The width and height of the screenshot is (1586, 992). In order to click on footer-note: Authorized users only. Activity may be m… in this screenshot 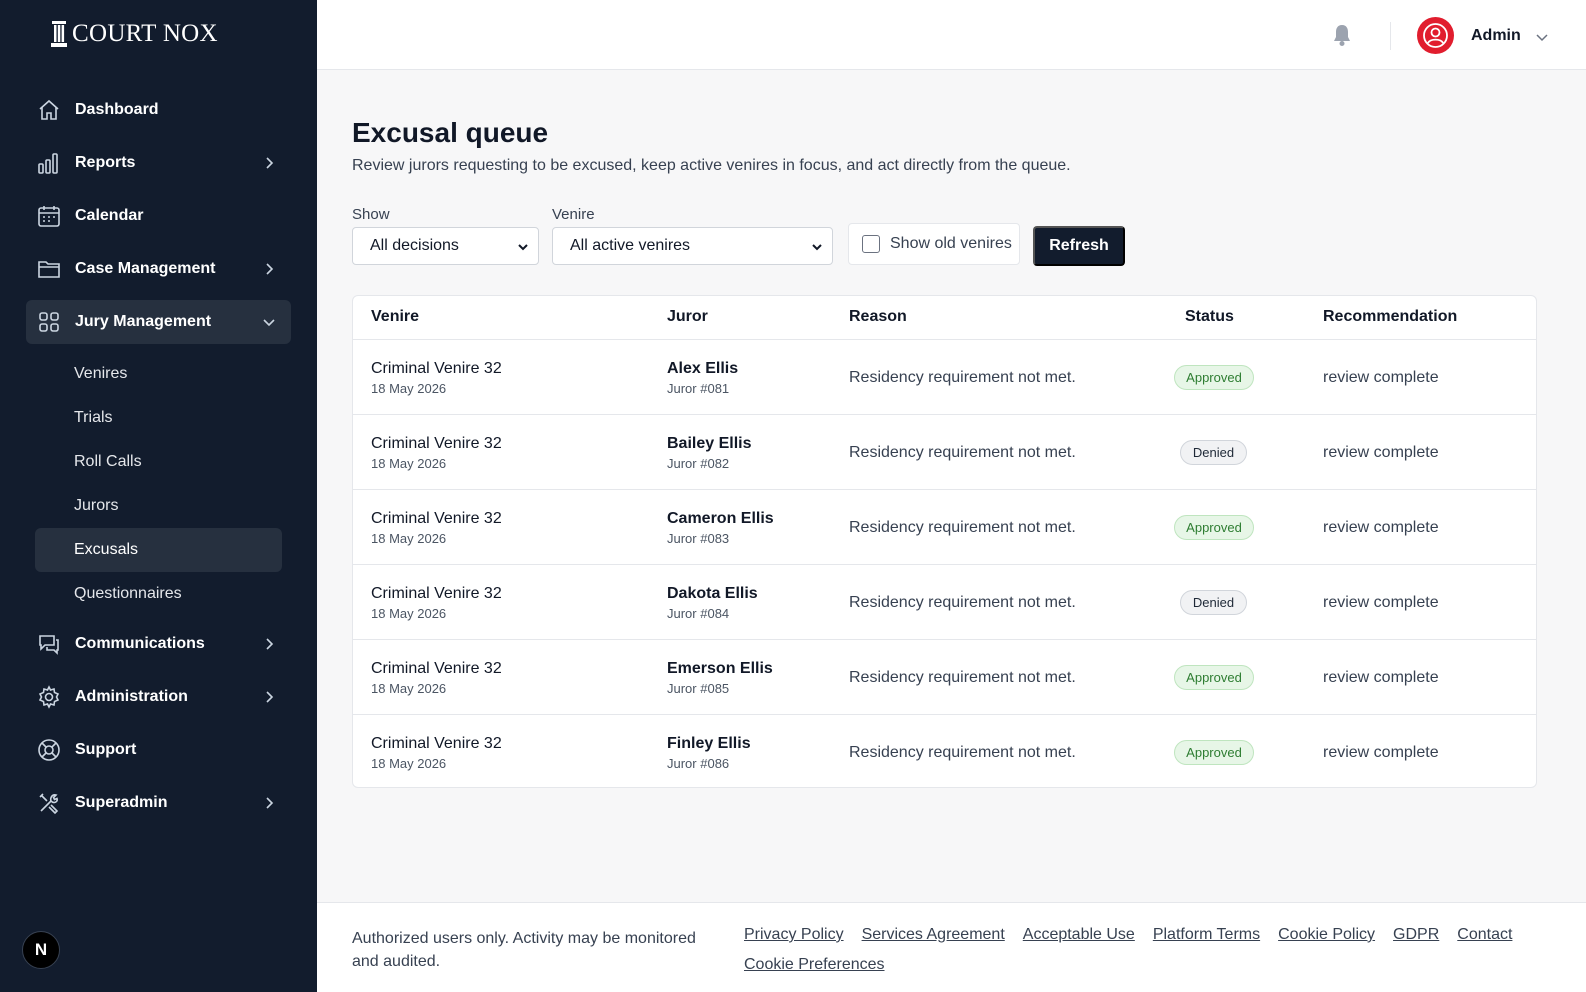, I will do `click(524, 950)`.